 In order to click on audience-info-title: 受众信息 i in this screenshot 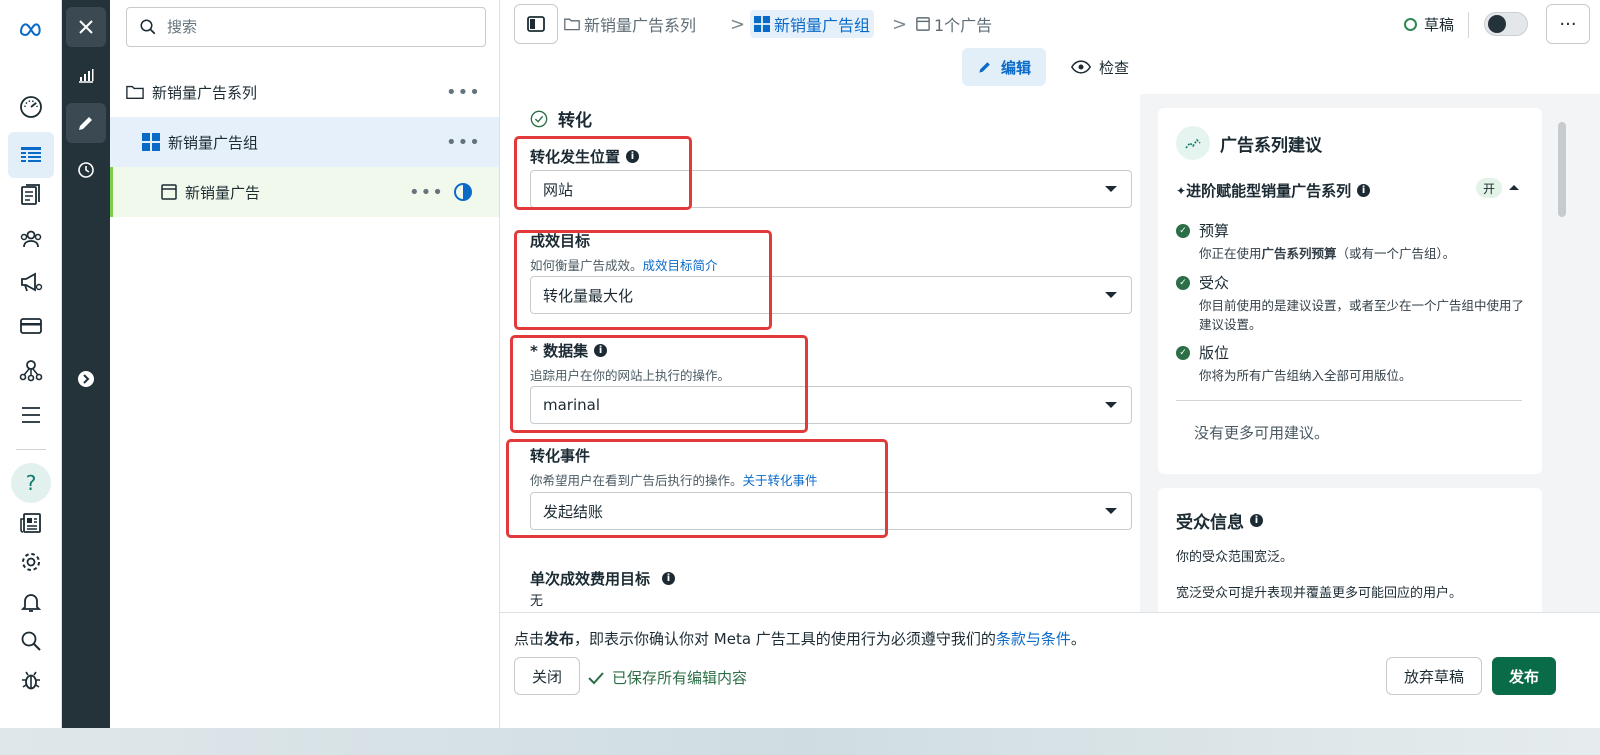, I will do `click(1219, 520)`.